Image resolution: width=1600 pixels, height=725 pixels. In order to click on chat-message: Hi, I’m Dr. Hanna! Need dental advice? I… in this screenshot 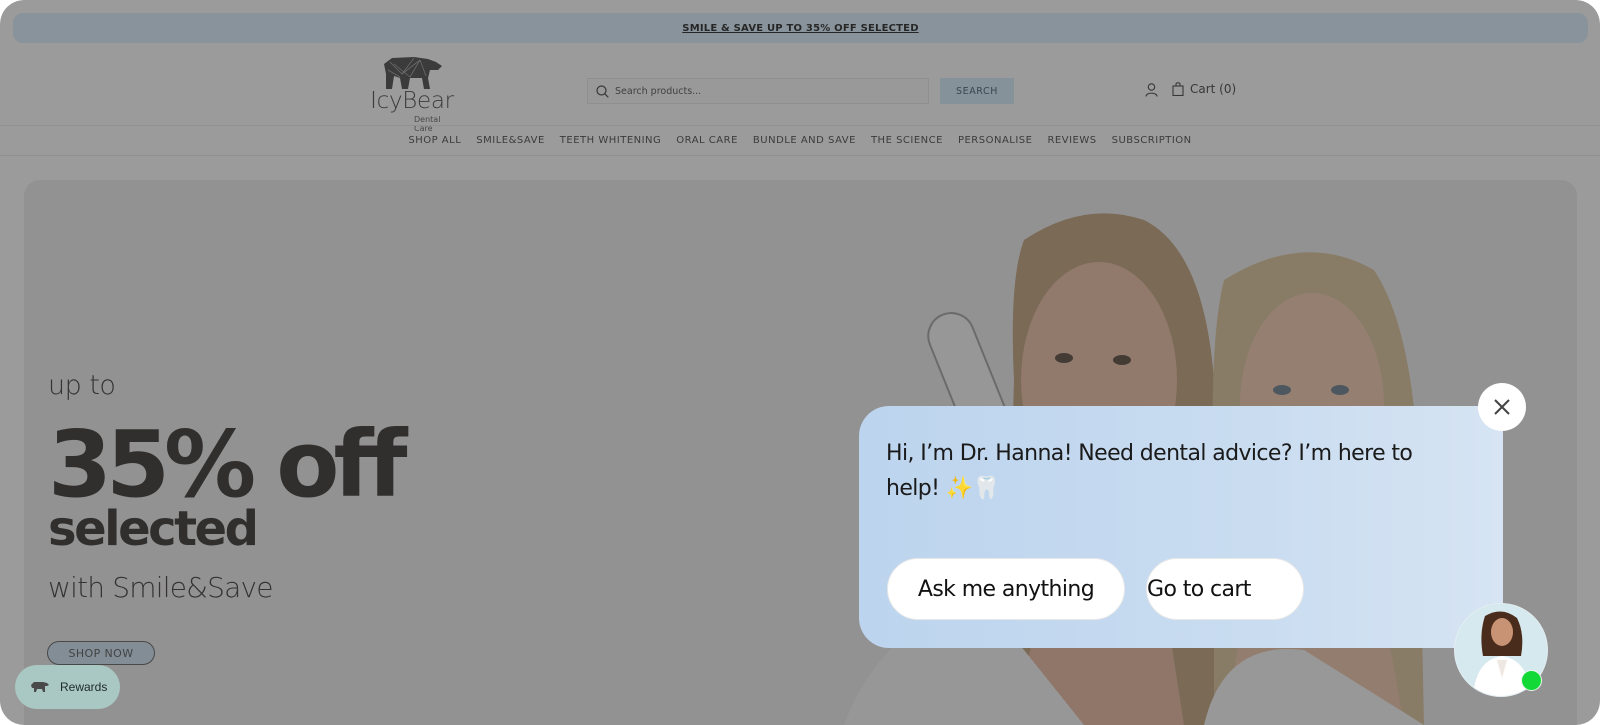, I will do `click(1149, 471)`.